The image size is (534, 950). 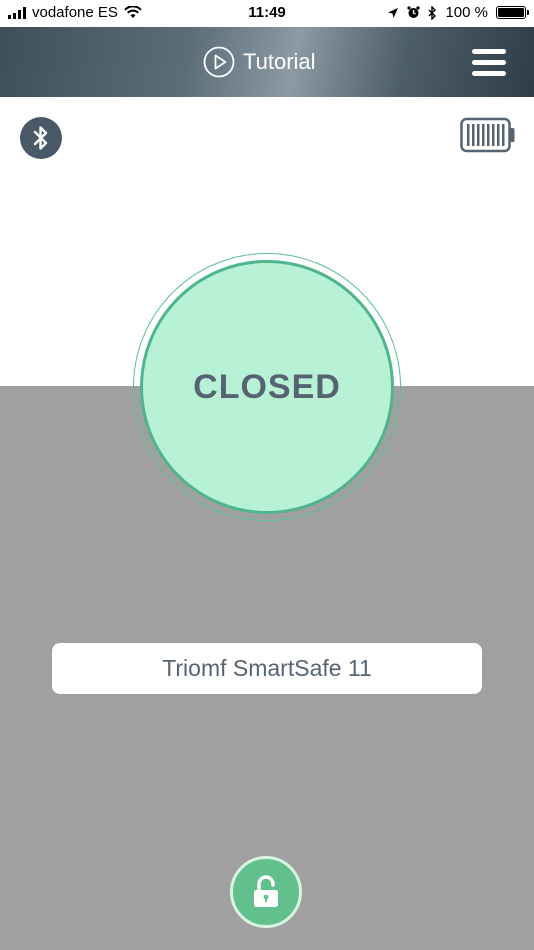 I want to click on tutorial-button: Tutorial, so click(x=259, y=62).